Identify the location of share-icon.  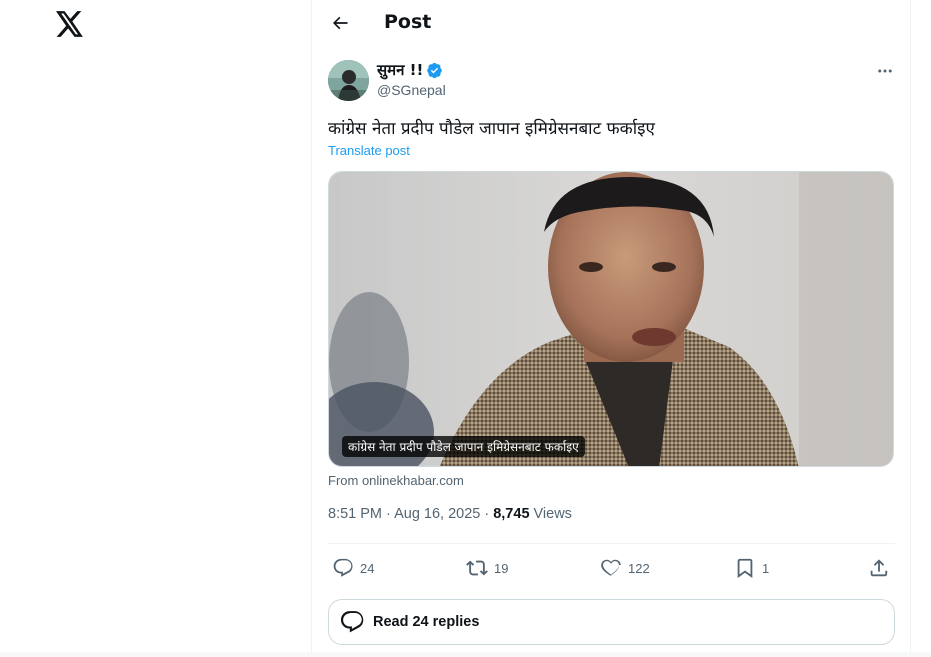
(879, 568).